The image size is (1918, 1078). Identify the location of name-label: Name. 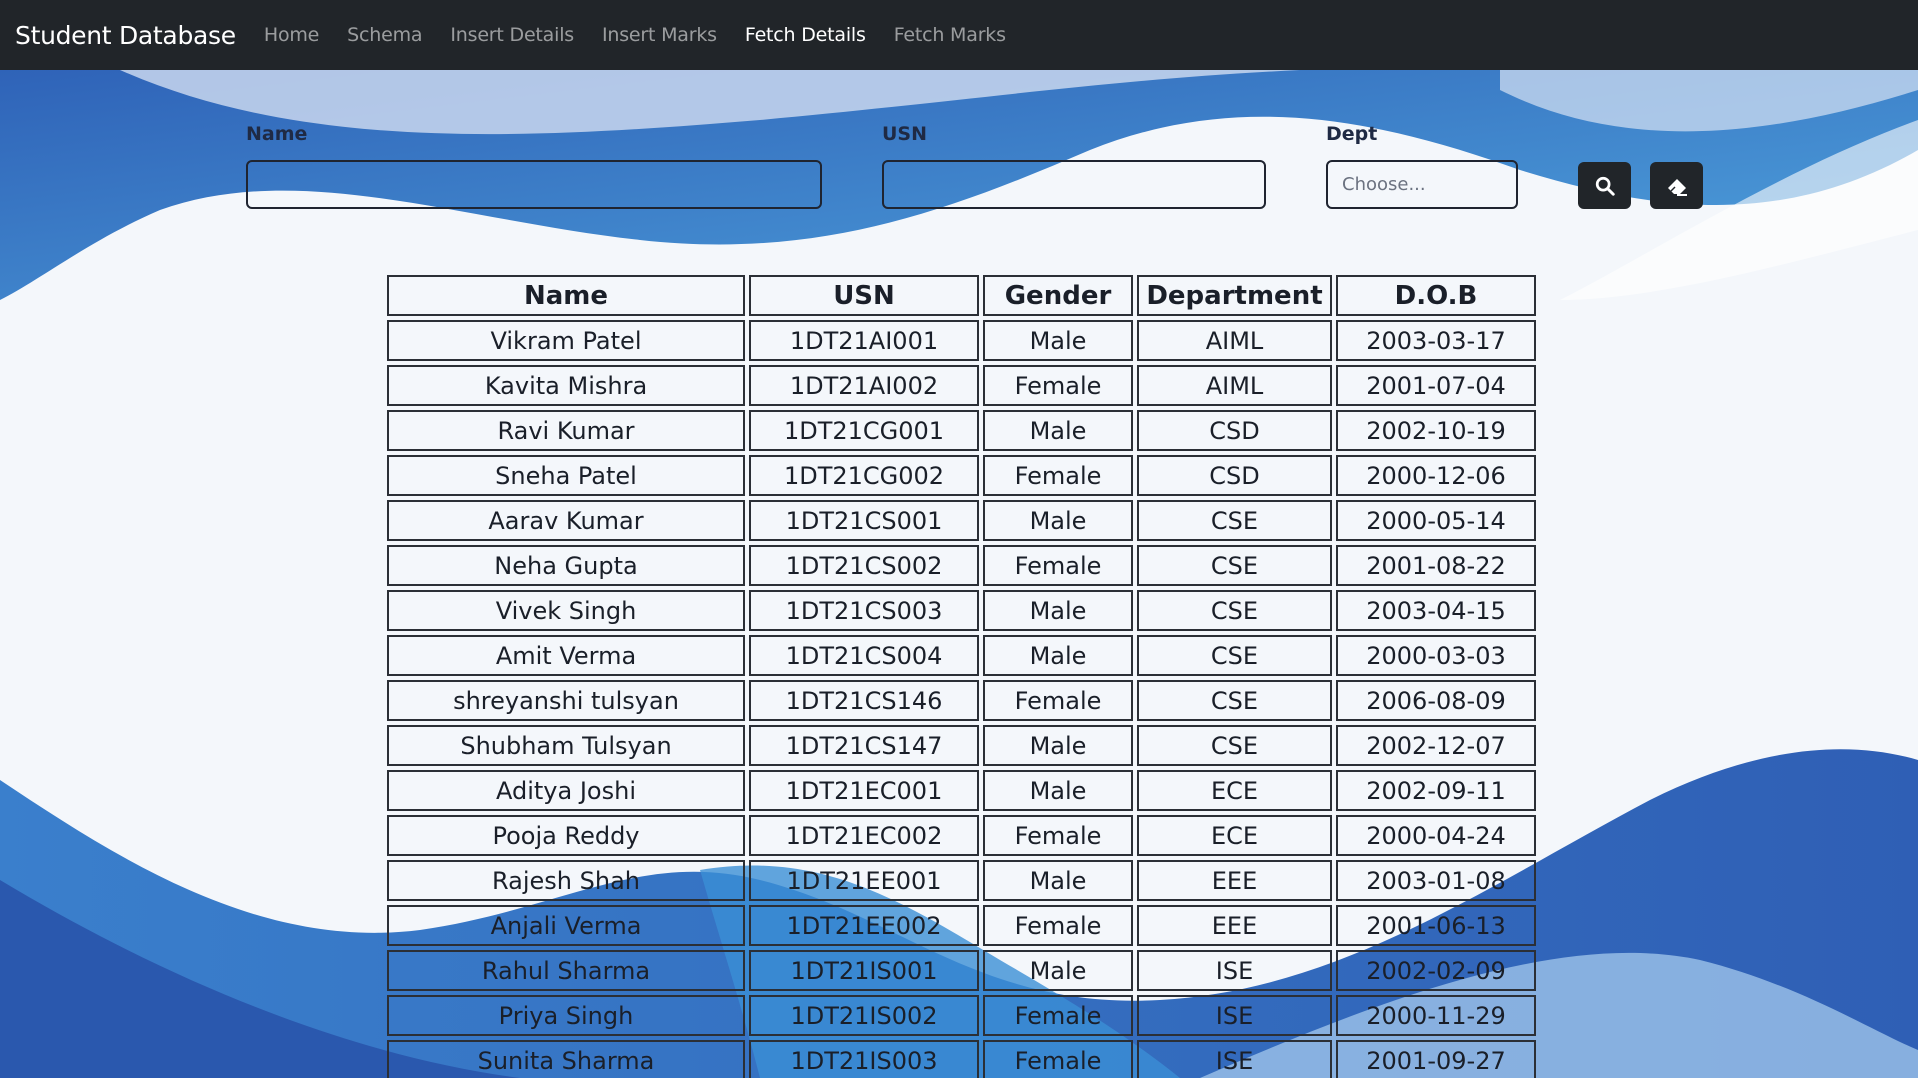
(277, 134).